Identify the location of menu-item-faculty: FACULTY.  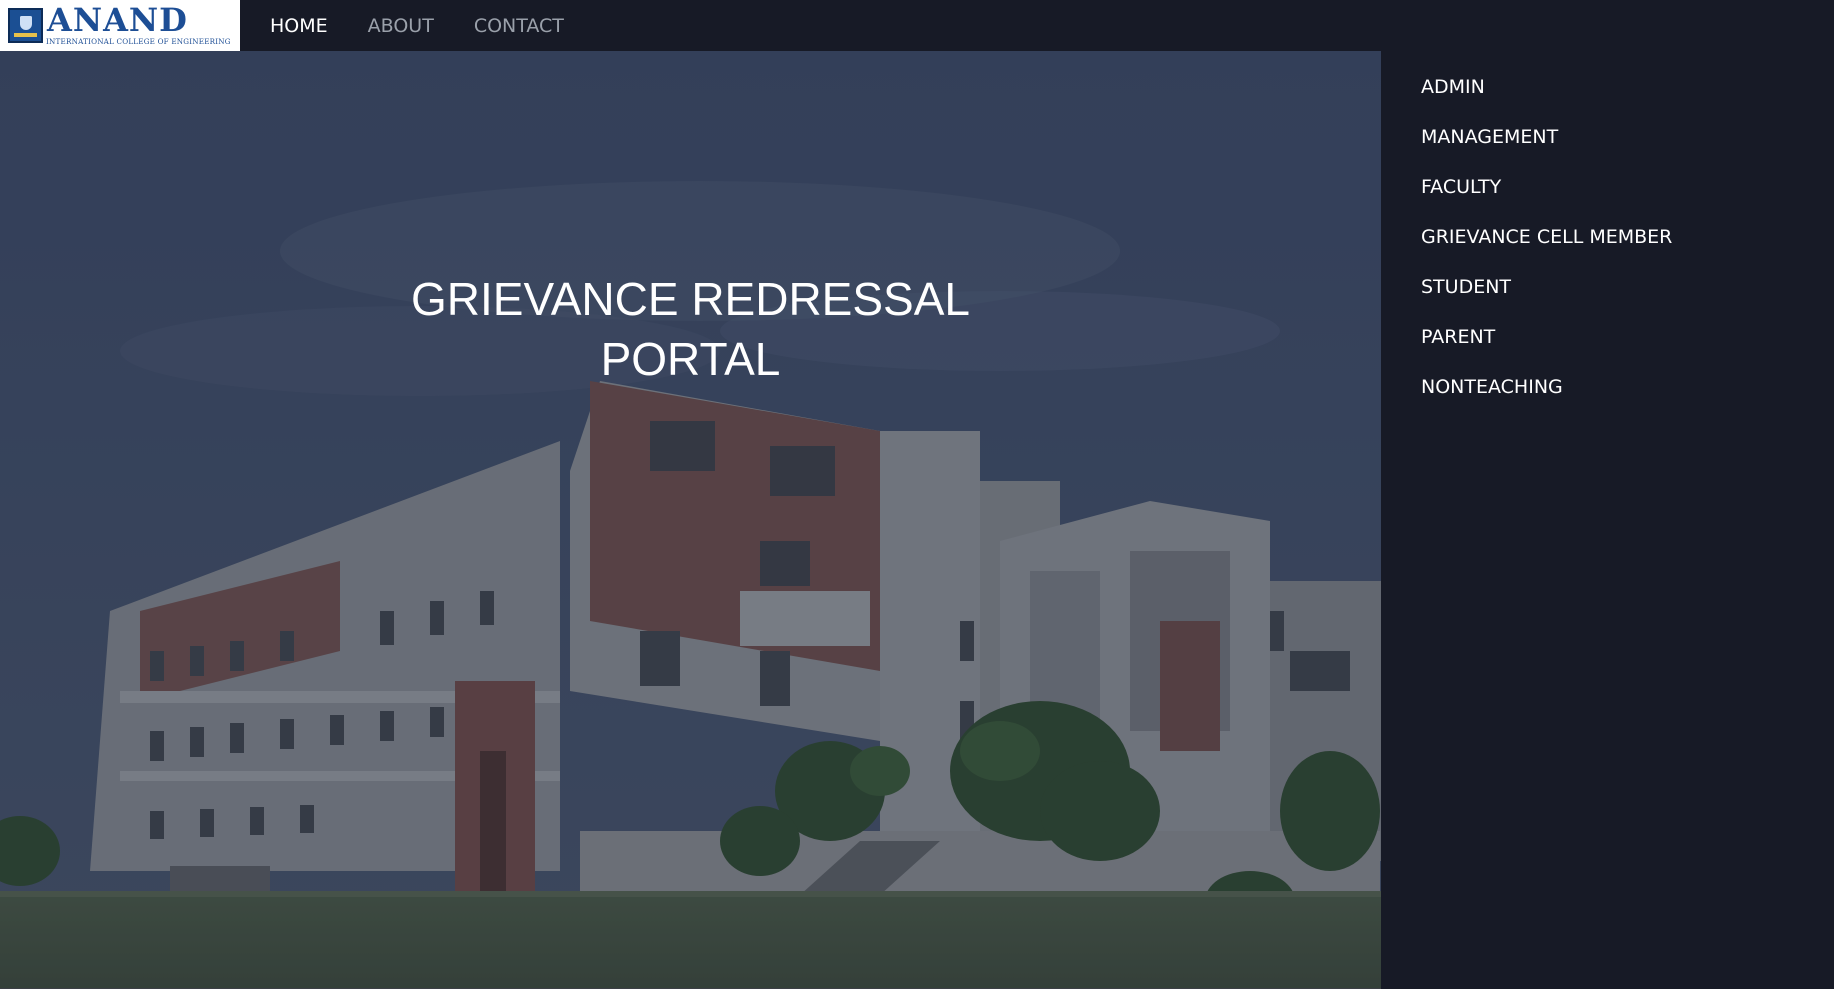
(1461, 187).